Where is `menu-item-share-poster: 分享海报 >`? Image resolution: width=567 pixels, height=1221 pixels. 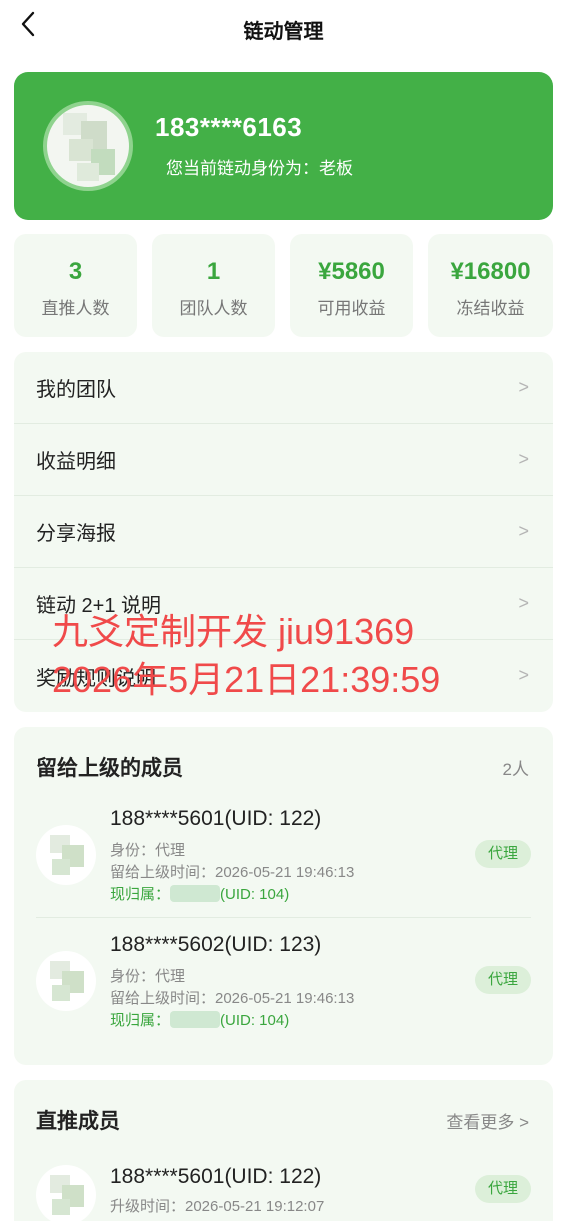 menu-item-share-poster: 分享海报 > is located at coordinates (283, 532).